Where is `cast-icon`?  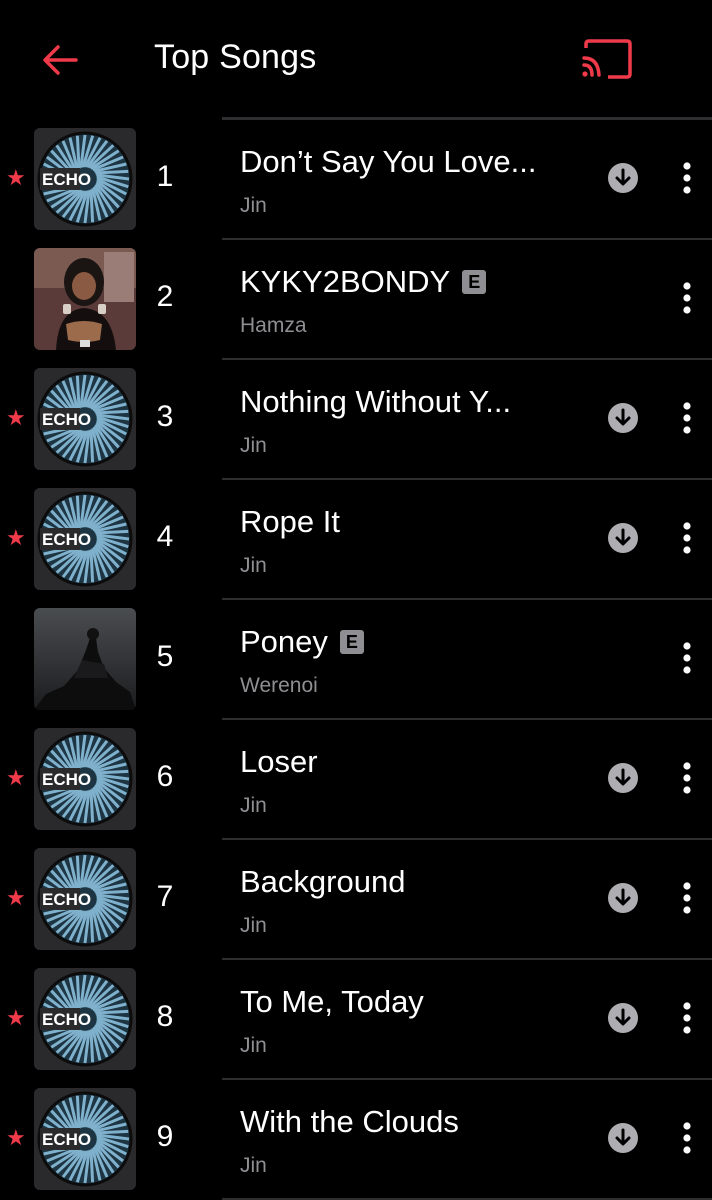
cast-icon is located at coordinates (607, 59).